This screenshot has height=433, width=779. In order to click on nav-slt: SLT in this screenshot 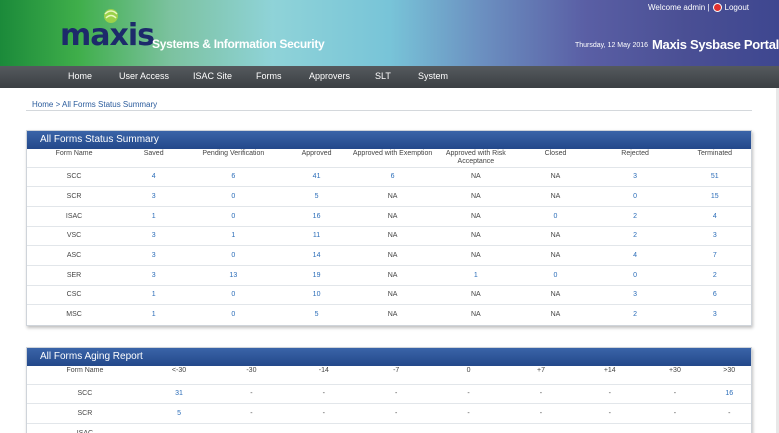, I will do `click(383, 76)`.